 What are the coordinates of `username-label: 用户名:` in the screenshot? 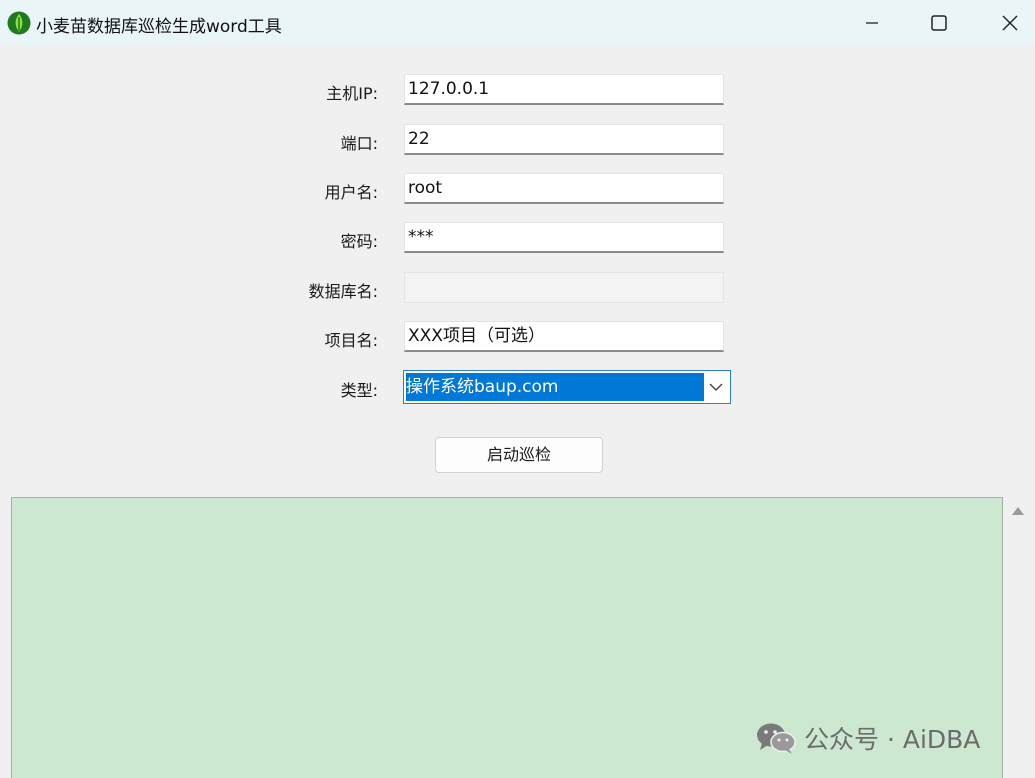 It's located at (351, 192).